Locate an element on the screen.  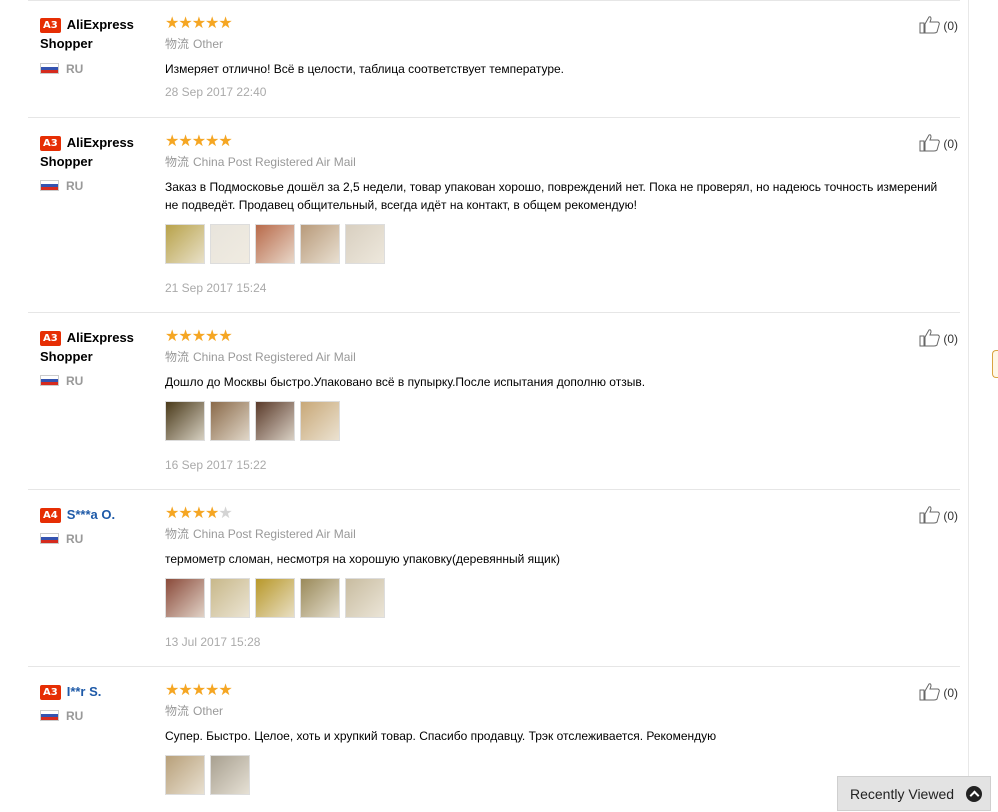
buyer-name: S***a O. is located at coordinates (91, 514).